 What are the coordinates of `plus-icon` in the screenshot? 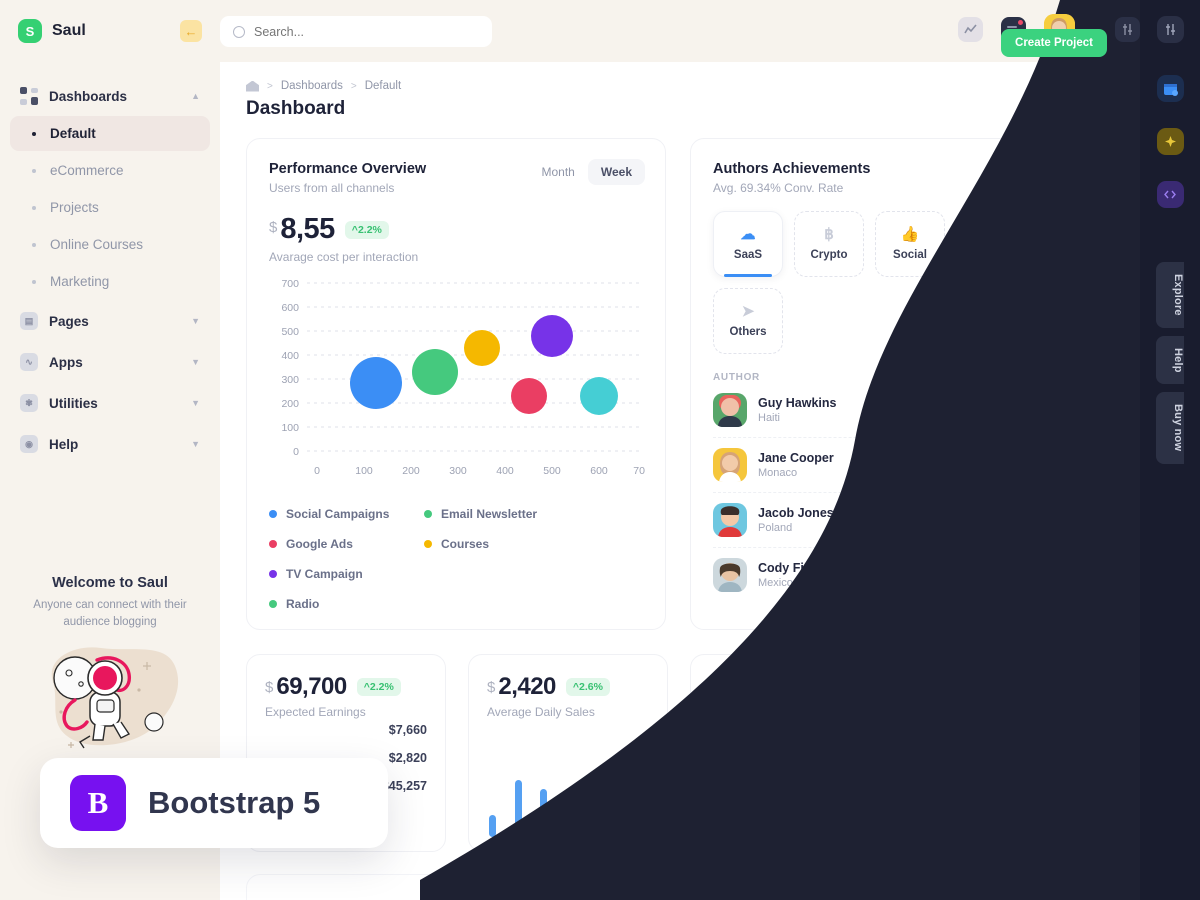 It's located at (1170, 141).